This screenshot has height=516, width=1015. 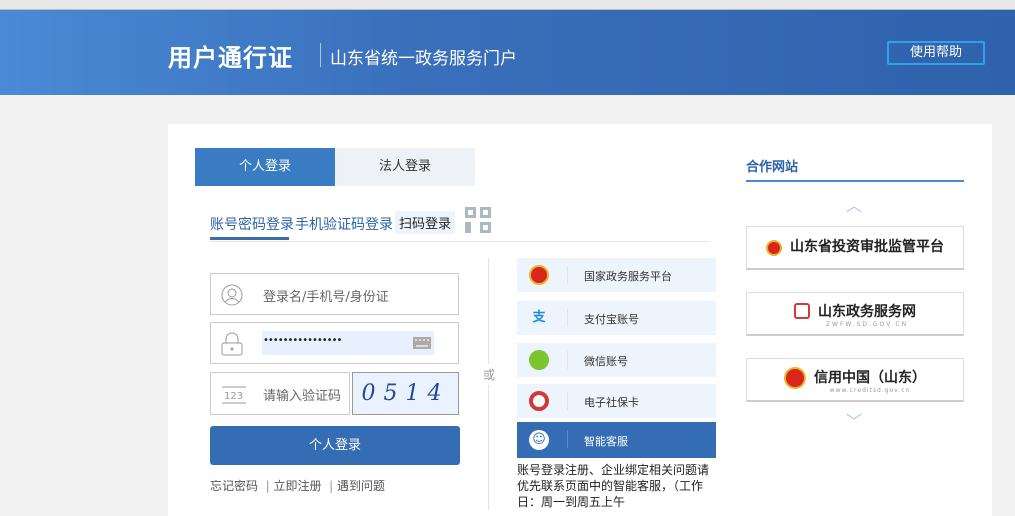 I want to click on login-submit-button: 个人登录, so click(x=335, y=445).